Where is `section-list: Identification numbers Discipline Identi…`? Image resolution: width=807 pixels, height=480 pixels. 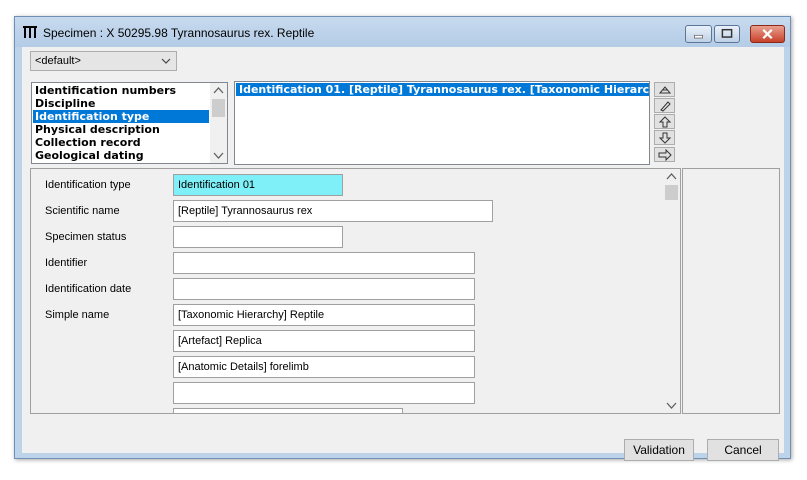
section-list: Identification numbers Discipline Identi… is located at coordinates (129, 123).